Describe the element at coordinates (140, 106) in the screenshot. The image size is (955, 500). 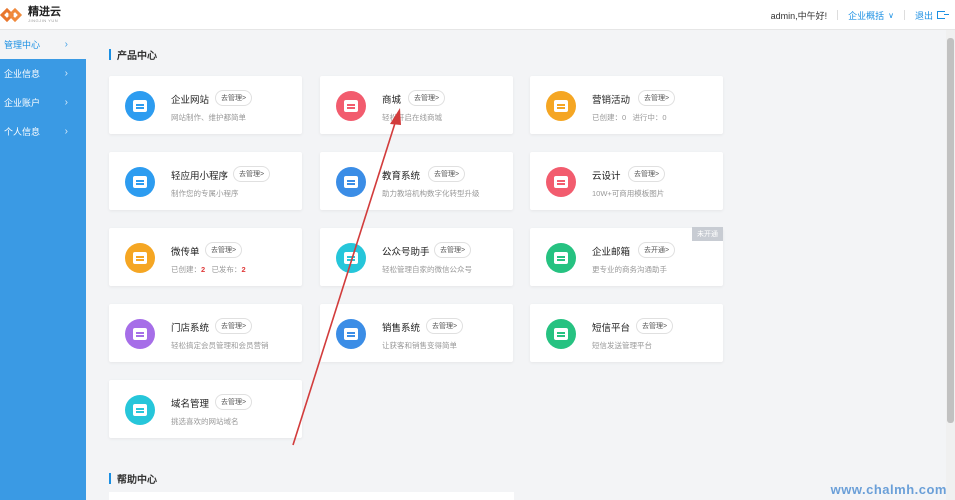
I see `website-icon` at that location.